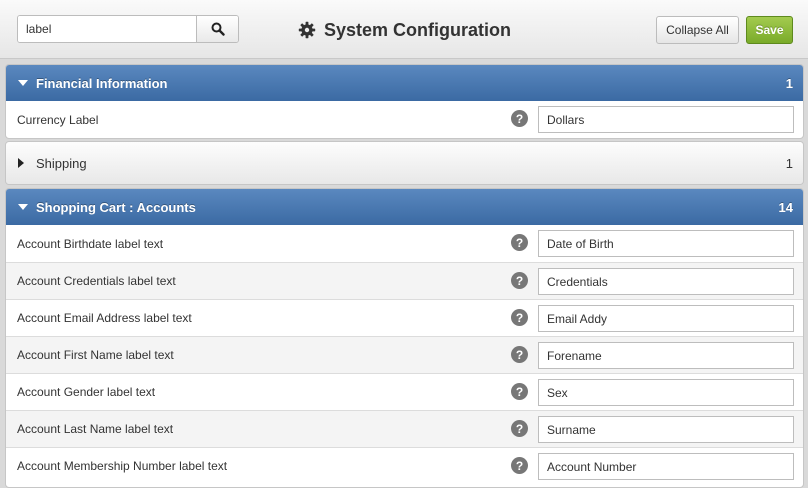 This screenshot has width=808, height=488. Describe the element at coordinates (61, 163) in the screenshot. I see `panel-title: Shipping` at that location.